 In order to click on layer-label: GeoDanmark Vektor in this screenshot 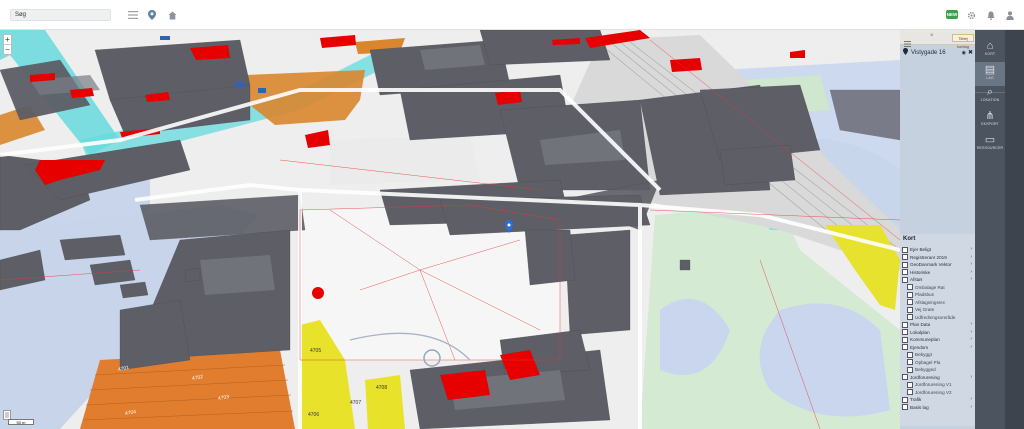, I will do `click(931, 264)`.